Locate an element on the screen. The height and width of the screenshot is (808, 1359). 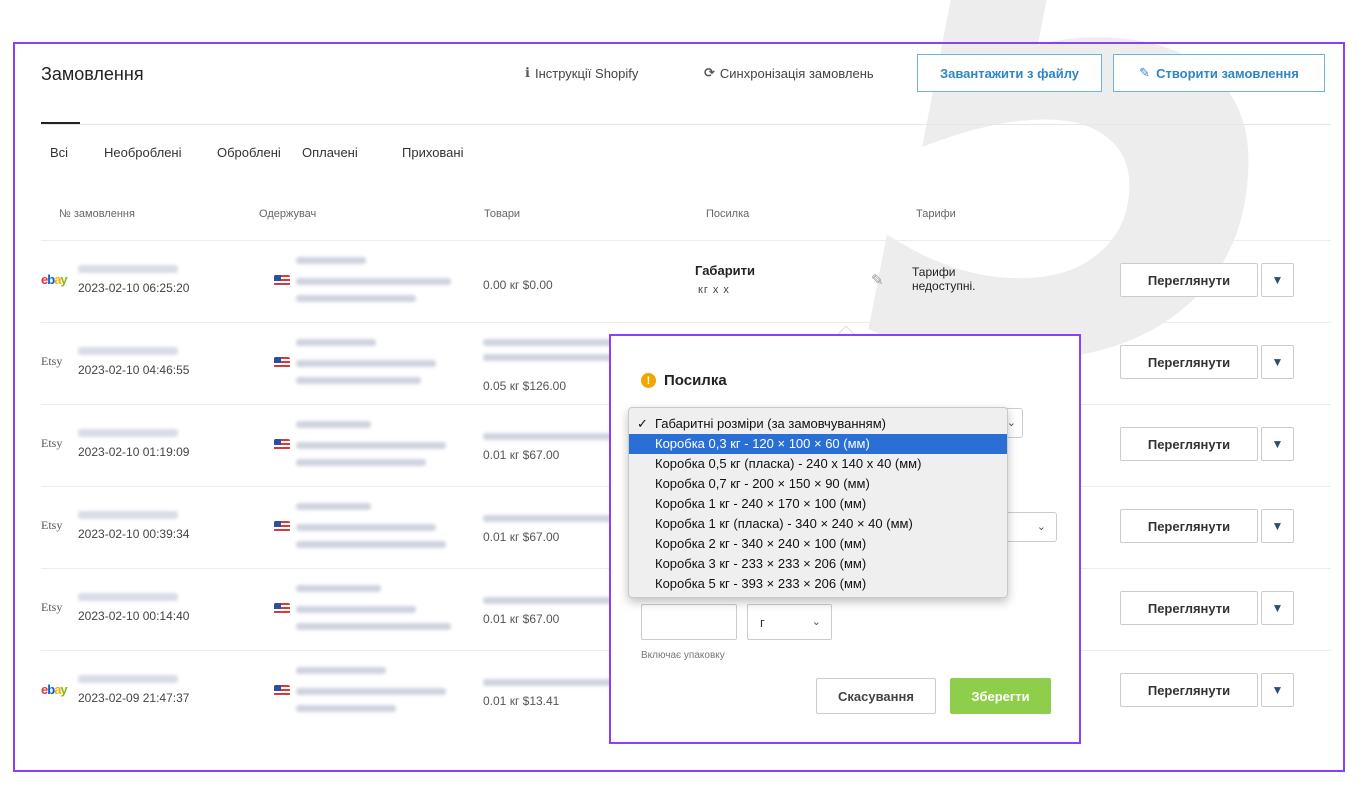
upload-from-file-button: Завантажити з файлу is located at coordinates (1009, 73).